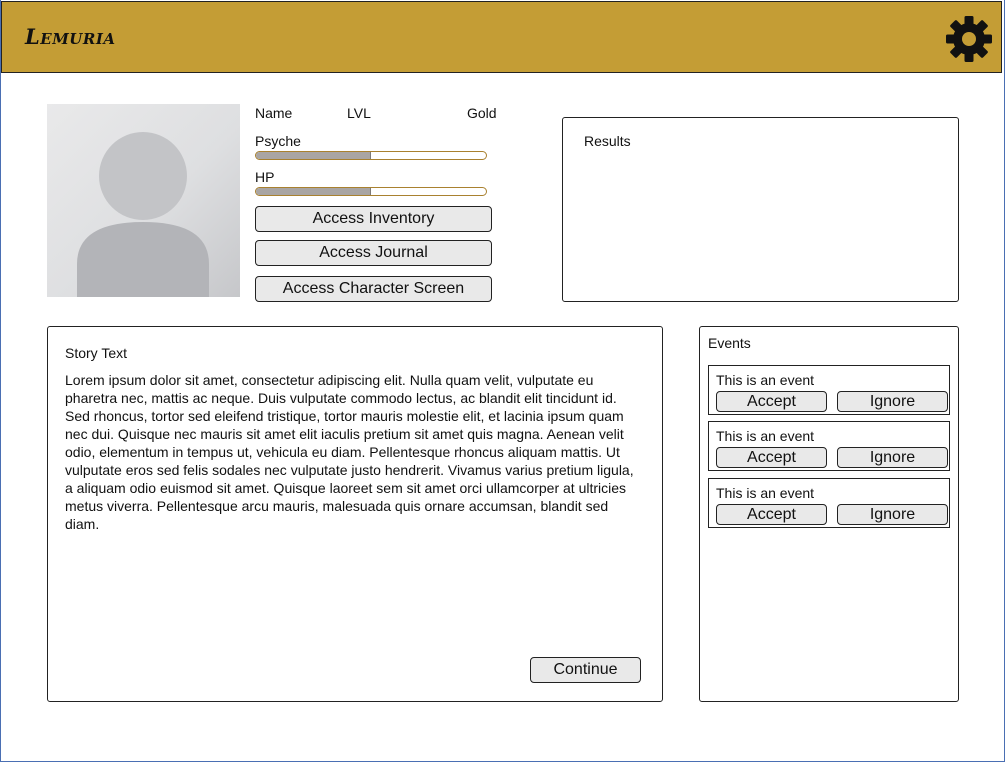 The image size is (1005, 763). Describe the element at coordinates (729, 343) in the screenshot. I see `events-title: Events` at that location.